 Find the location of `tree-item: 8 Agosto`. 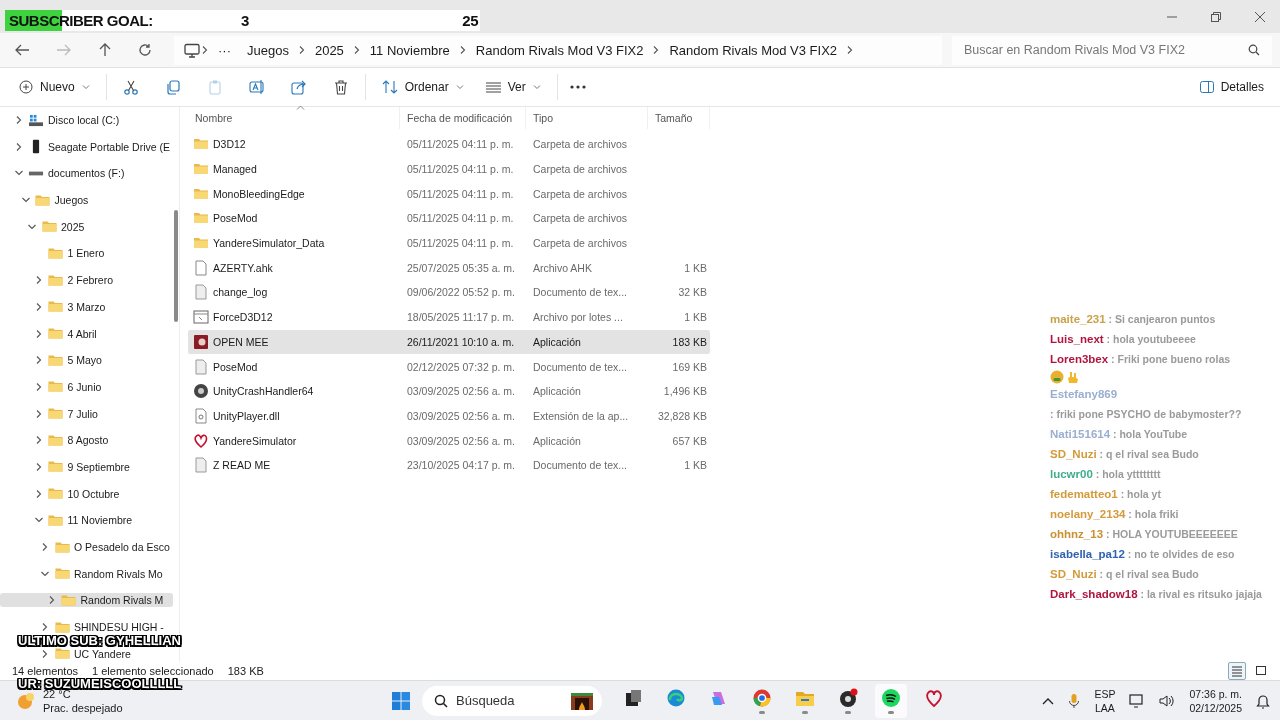

tree-item: 8 Agosto is located at coordinates (86, 440).